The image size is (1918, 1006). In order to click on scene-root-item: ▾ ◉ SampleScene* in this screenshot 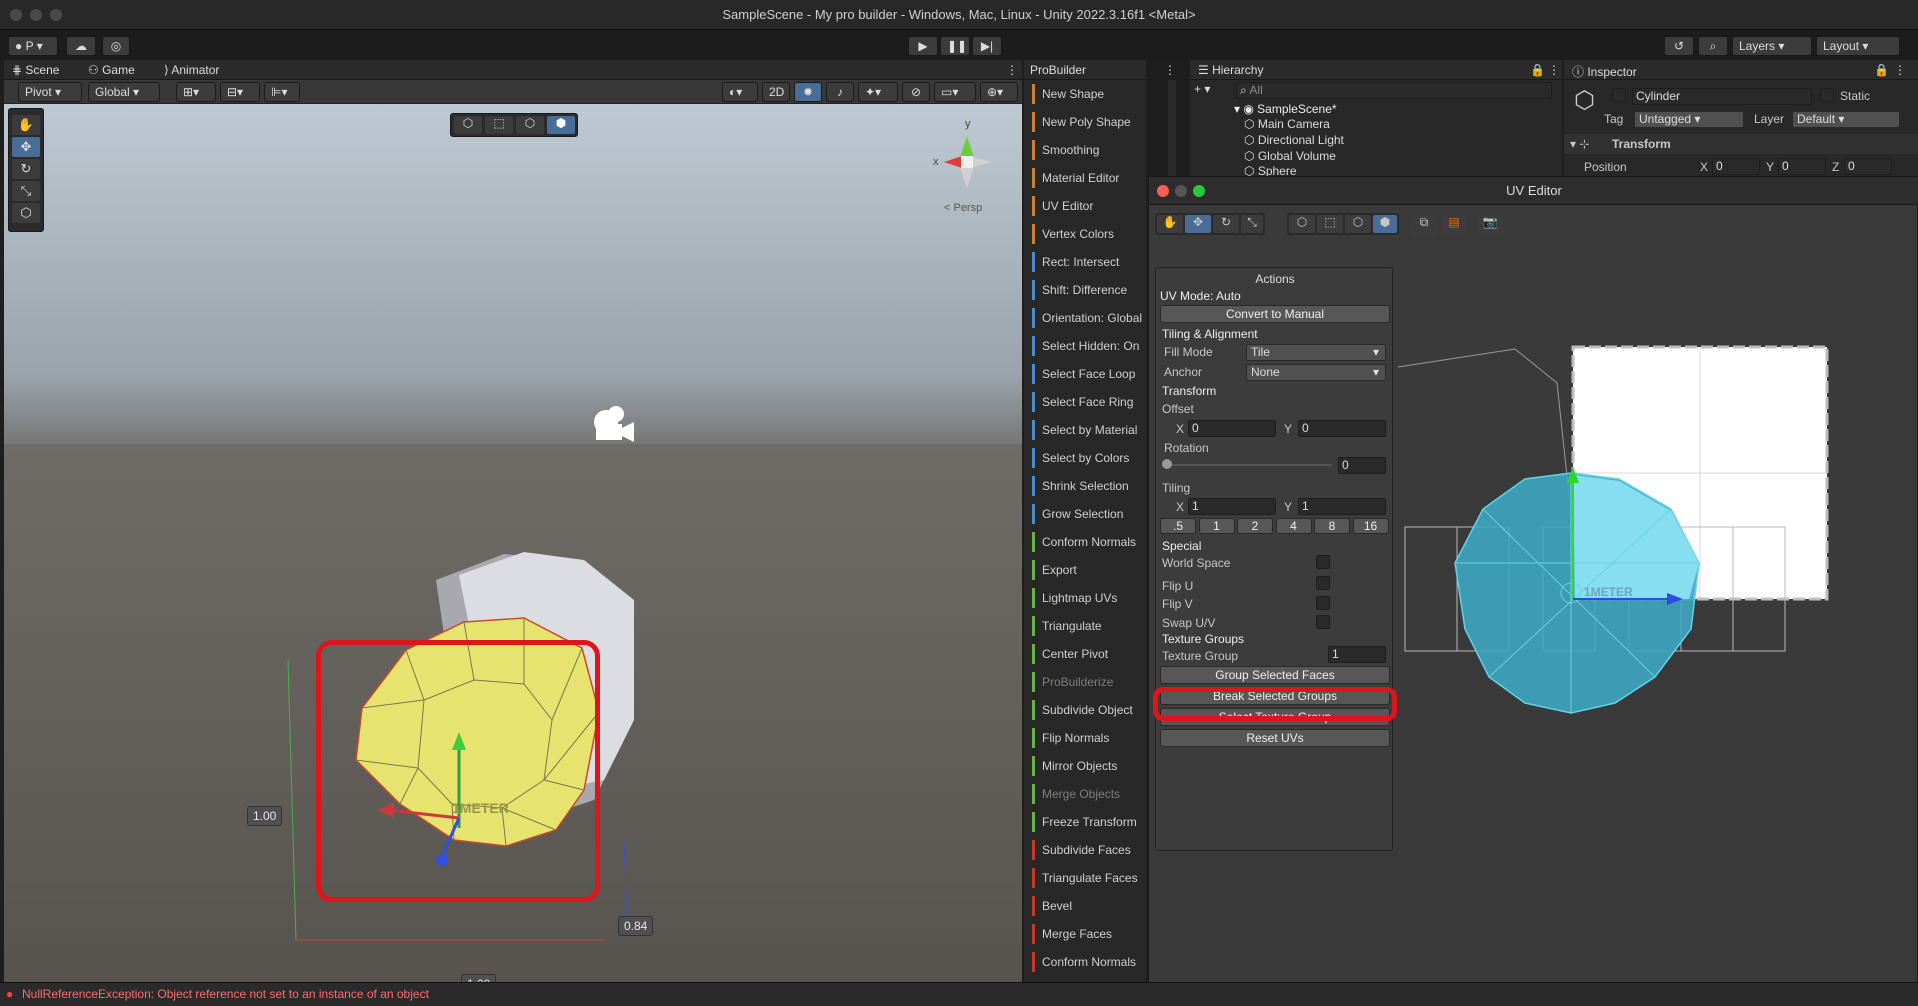, I will do `click(1285, 109)`.